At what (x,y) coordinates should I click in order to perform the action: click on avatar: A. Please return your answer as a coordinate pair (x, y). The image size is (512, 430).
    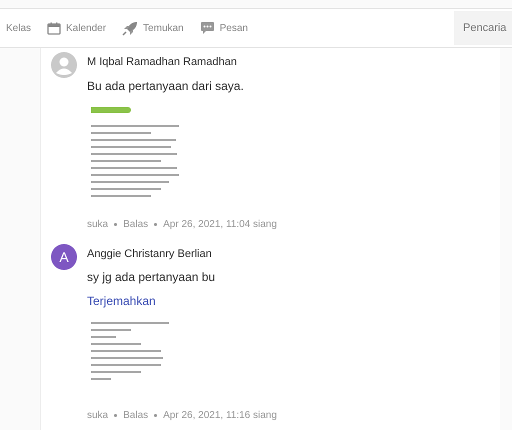
    Looking at the image, I should click on (64, 257).